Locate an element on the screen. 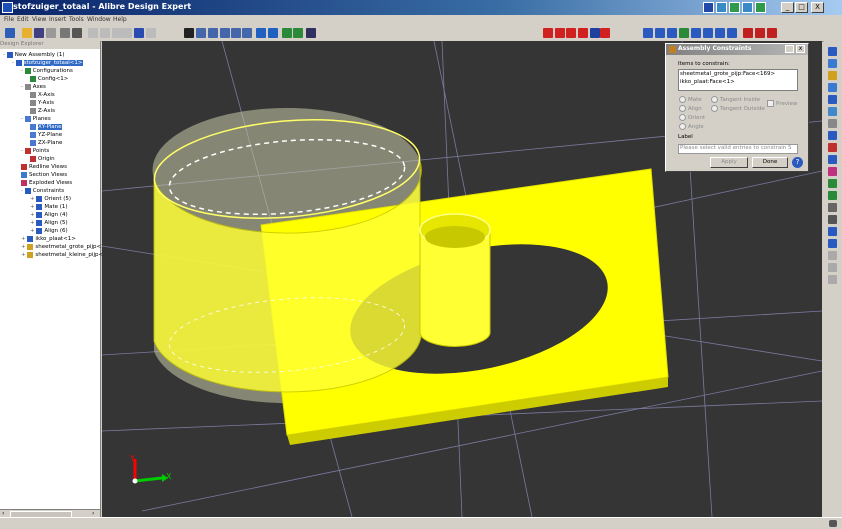  tree-node: Exploded Views is located at coordinates (46, 183).